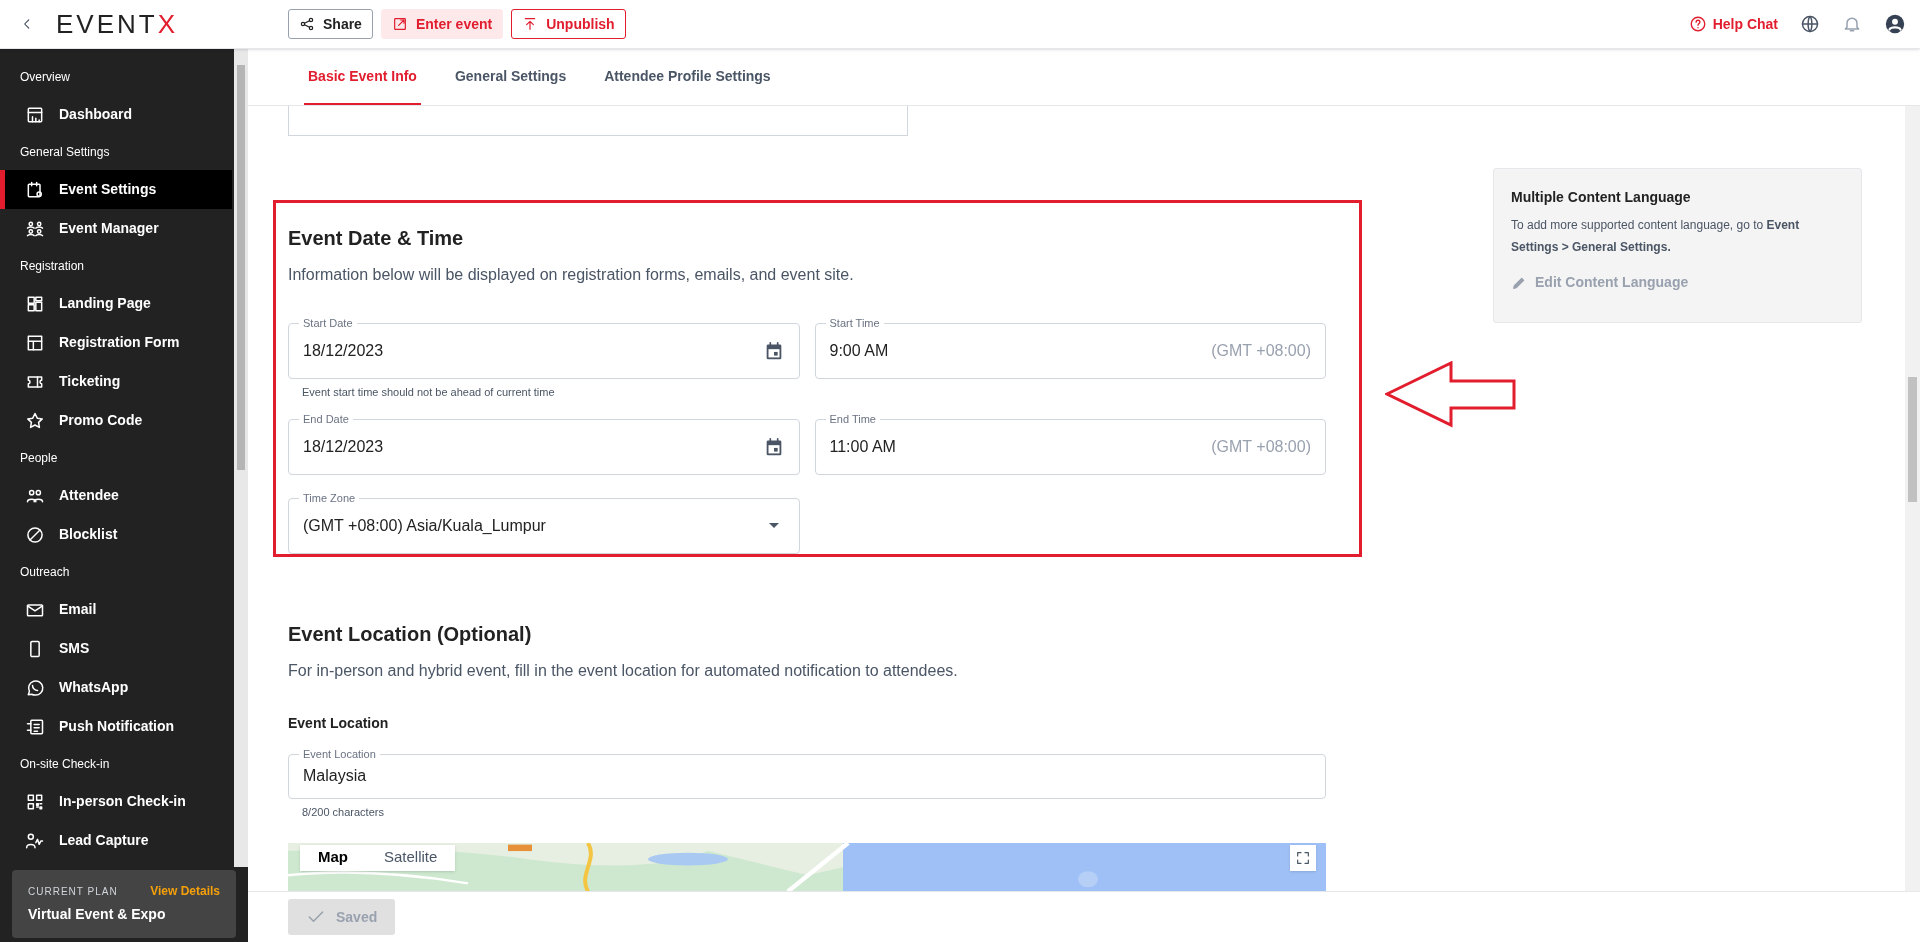 The image size is (1920, 942). I want to click on action-button: Unpublish, so click(568, 24).